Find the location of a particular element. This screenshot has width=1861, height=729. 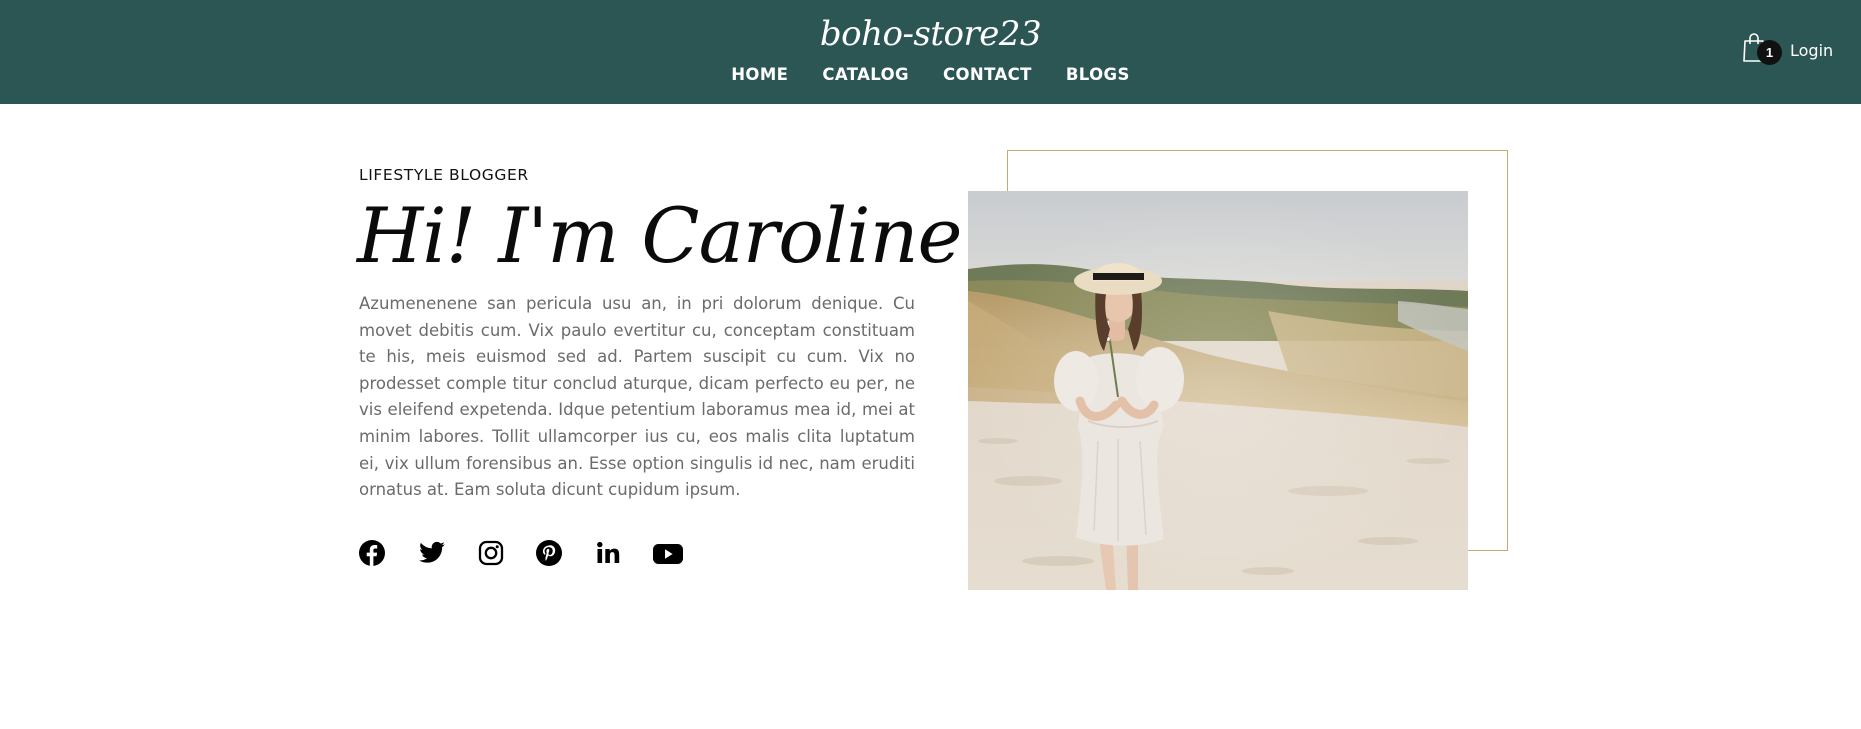

hero-photo is located at coordinates (1218, 390).